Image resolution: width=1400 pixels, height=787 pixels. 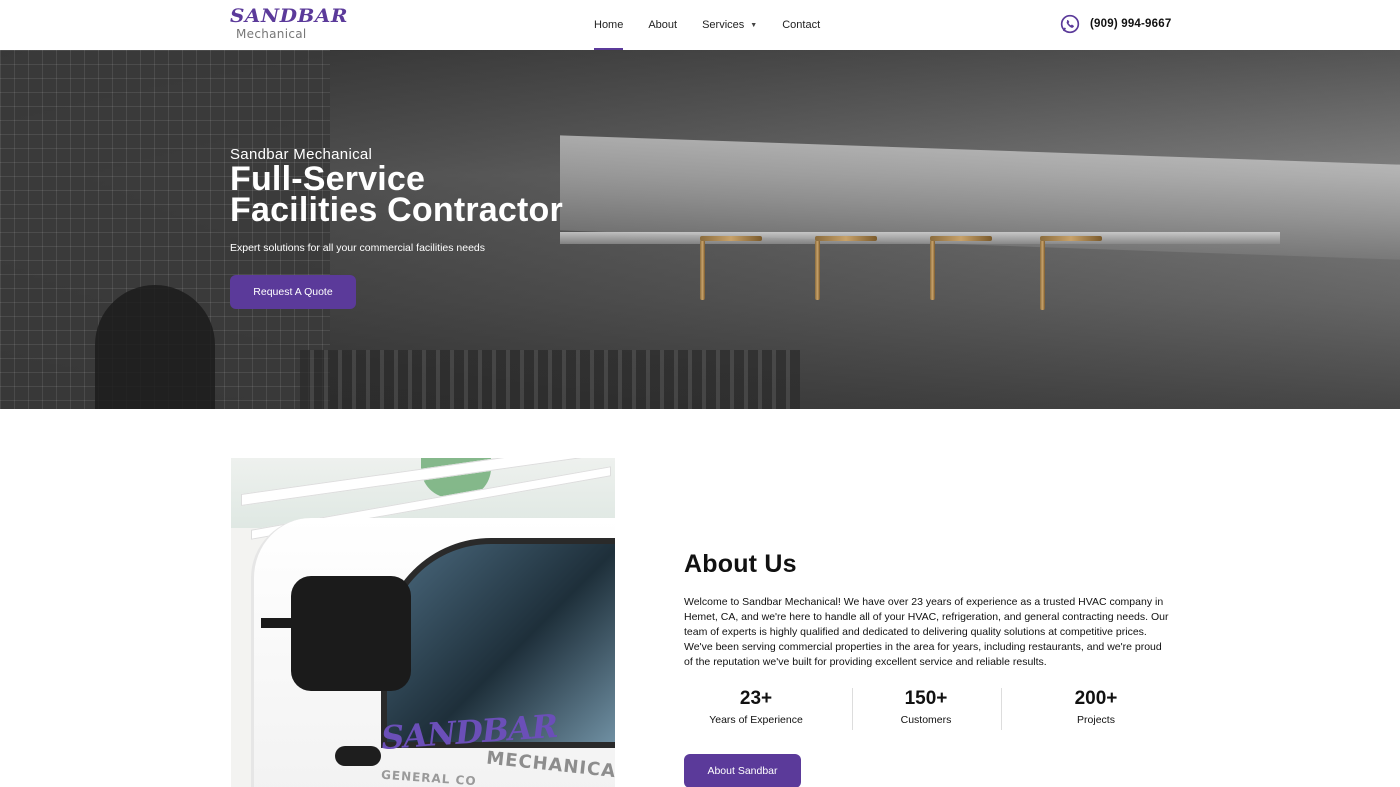 I want to click on nav-item-services: Services ▼, so click(x=729, y=25).